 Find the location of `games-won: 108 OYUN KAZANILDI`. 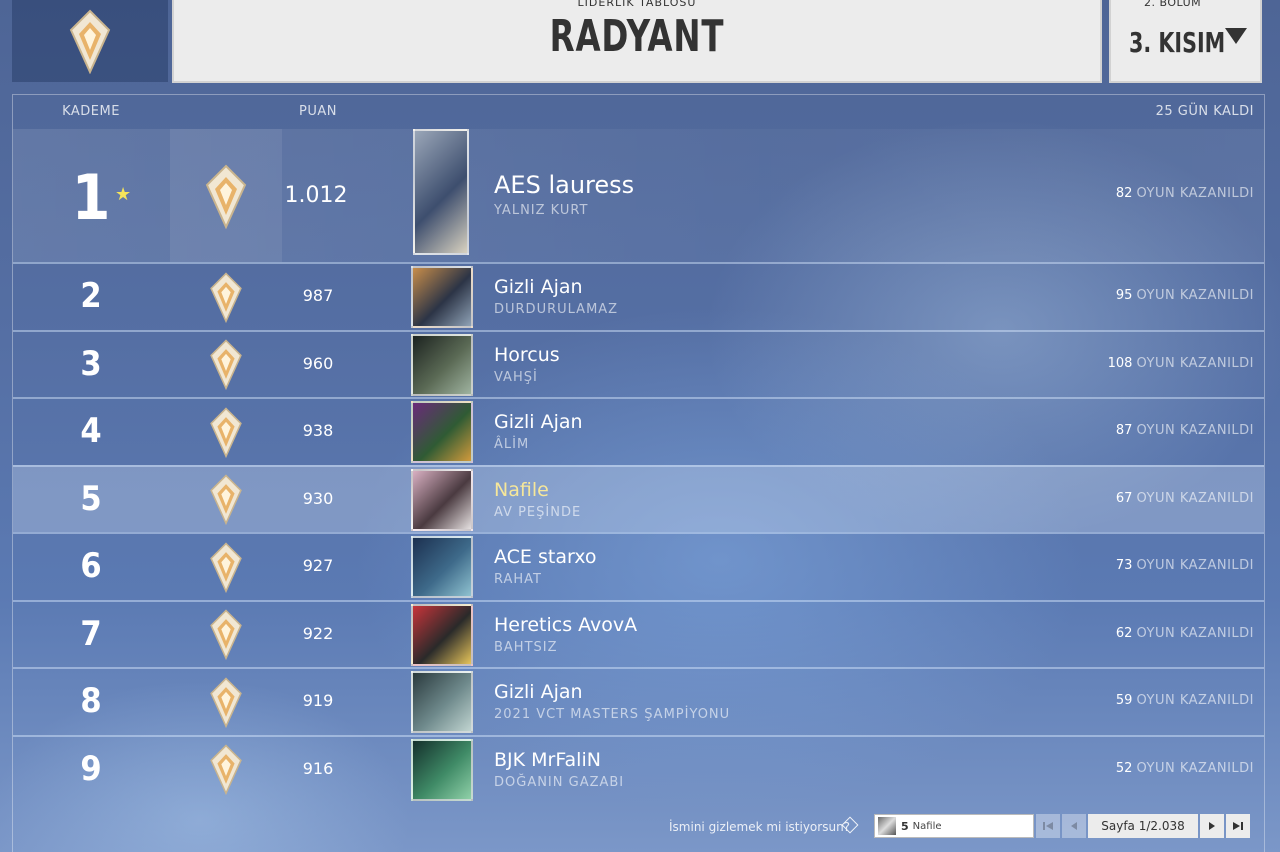

games-won: 108 OYUN KAZANILDI is located at coordinates (1181, 363).